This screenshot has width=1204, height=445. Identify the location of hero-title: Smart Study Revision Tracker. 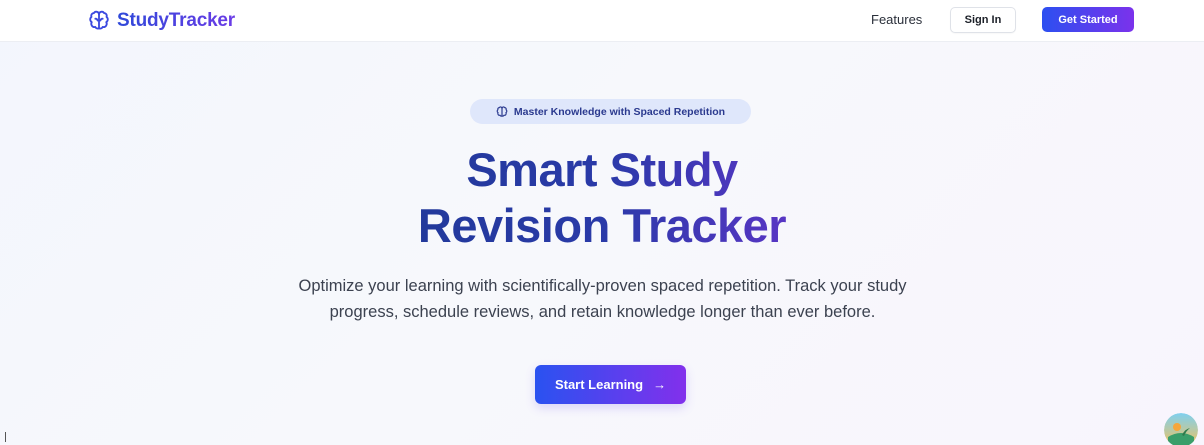
(602, 198).